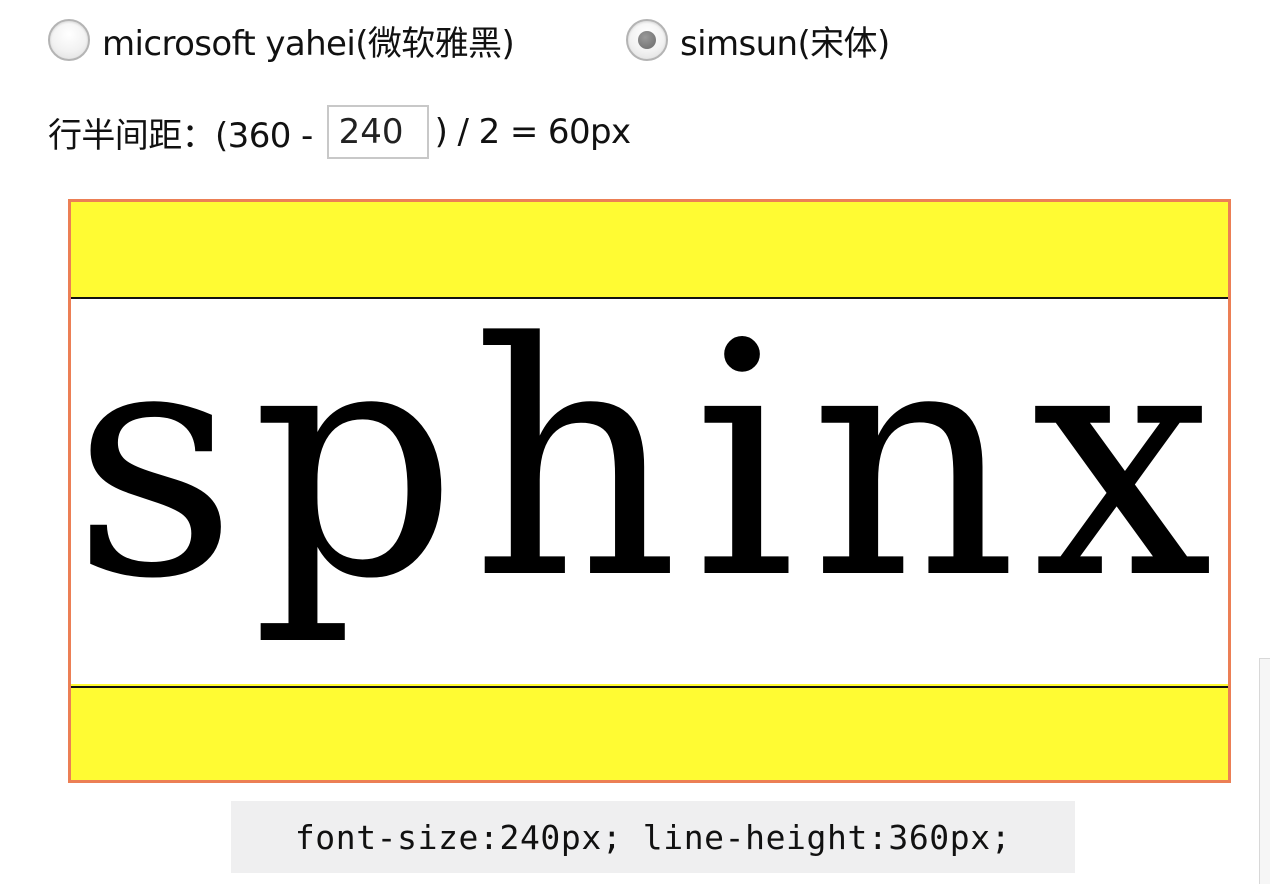 The height and width of the screenshot is (884, 1270). I want to click on scrollbar, so click(1264, 771).